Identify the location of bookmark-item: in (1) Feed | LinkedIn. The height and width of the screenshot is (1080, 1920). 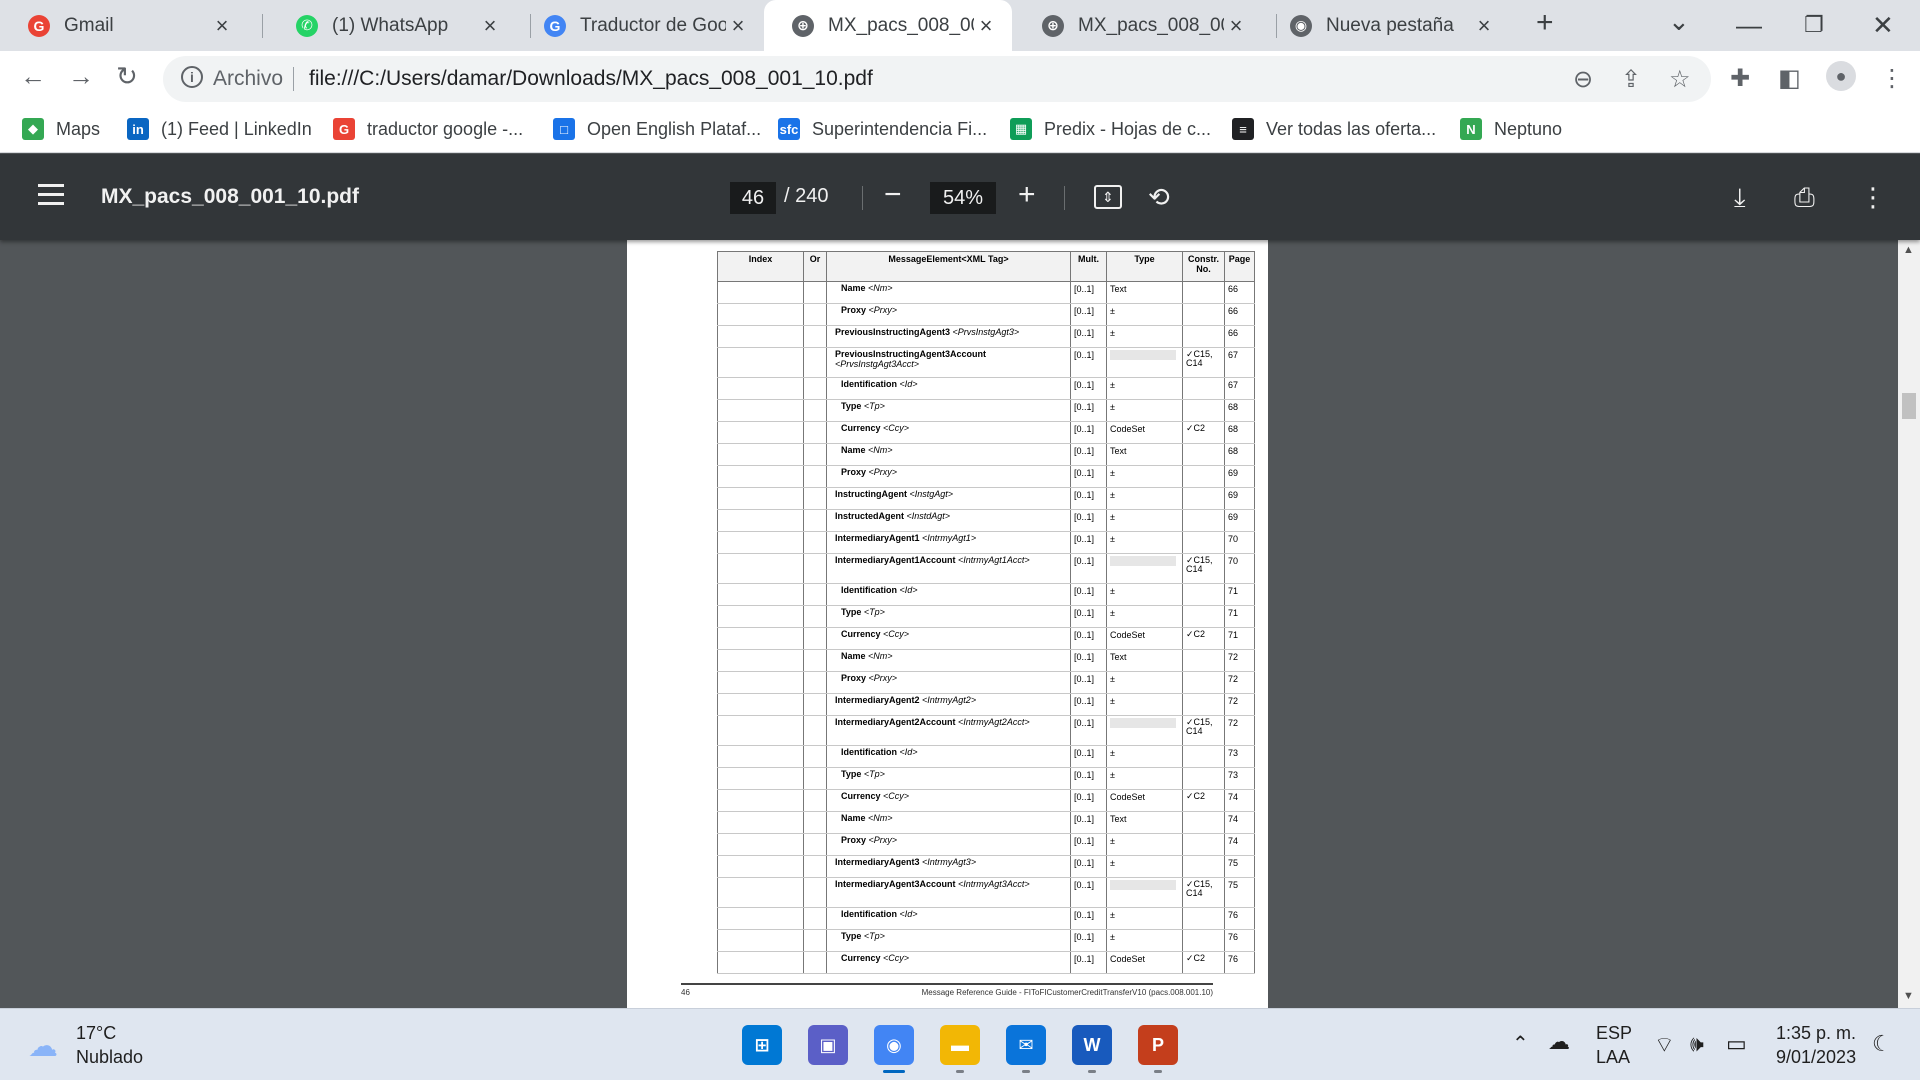
(219, 129).